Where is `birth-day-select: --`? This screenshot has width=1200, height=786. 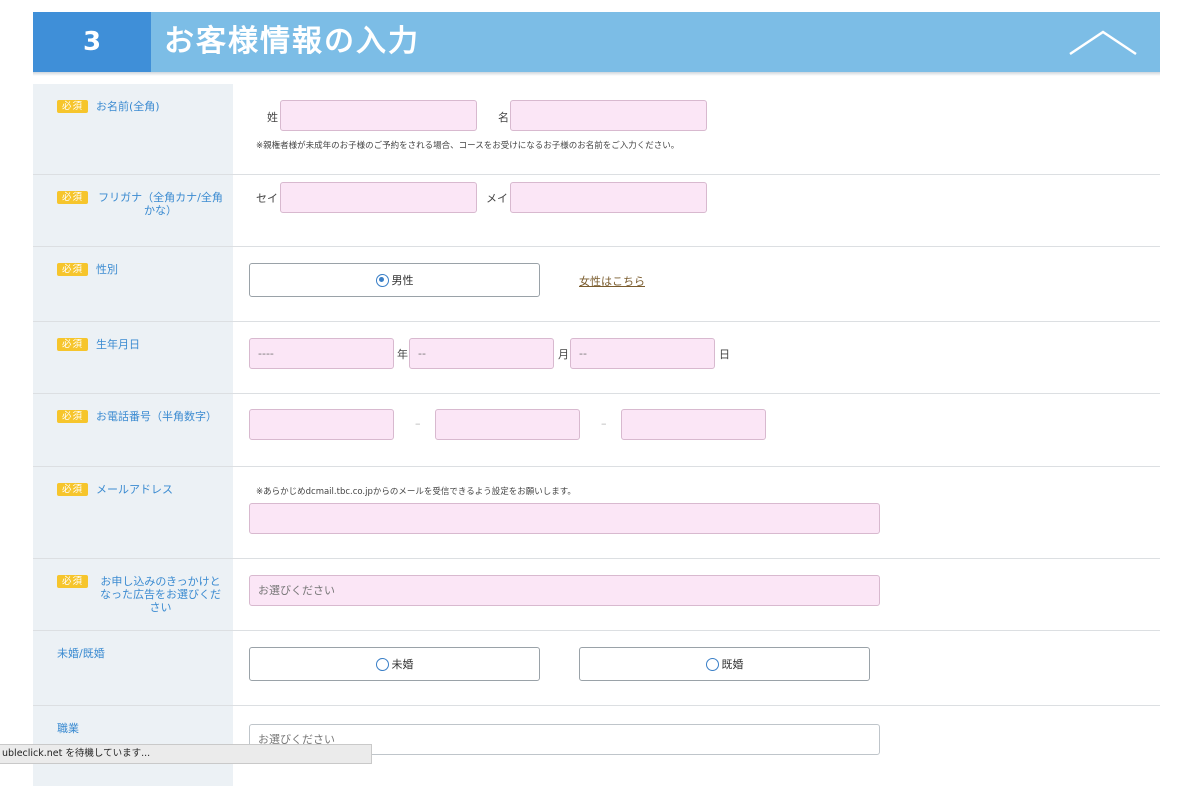 birth-day-select: -- is located at coordinates (642, 353).